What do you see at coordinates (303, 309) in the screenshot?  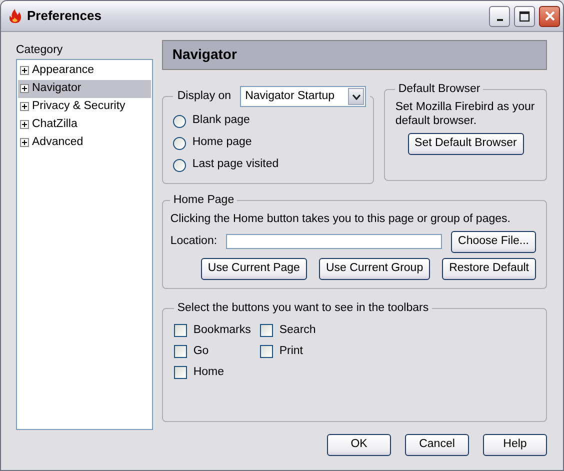 I see `group-title: Select the buttons you want to see in the toolbars` at bounding box center [303, 309].